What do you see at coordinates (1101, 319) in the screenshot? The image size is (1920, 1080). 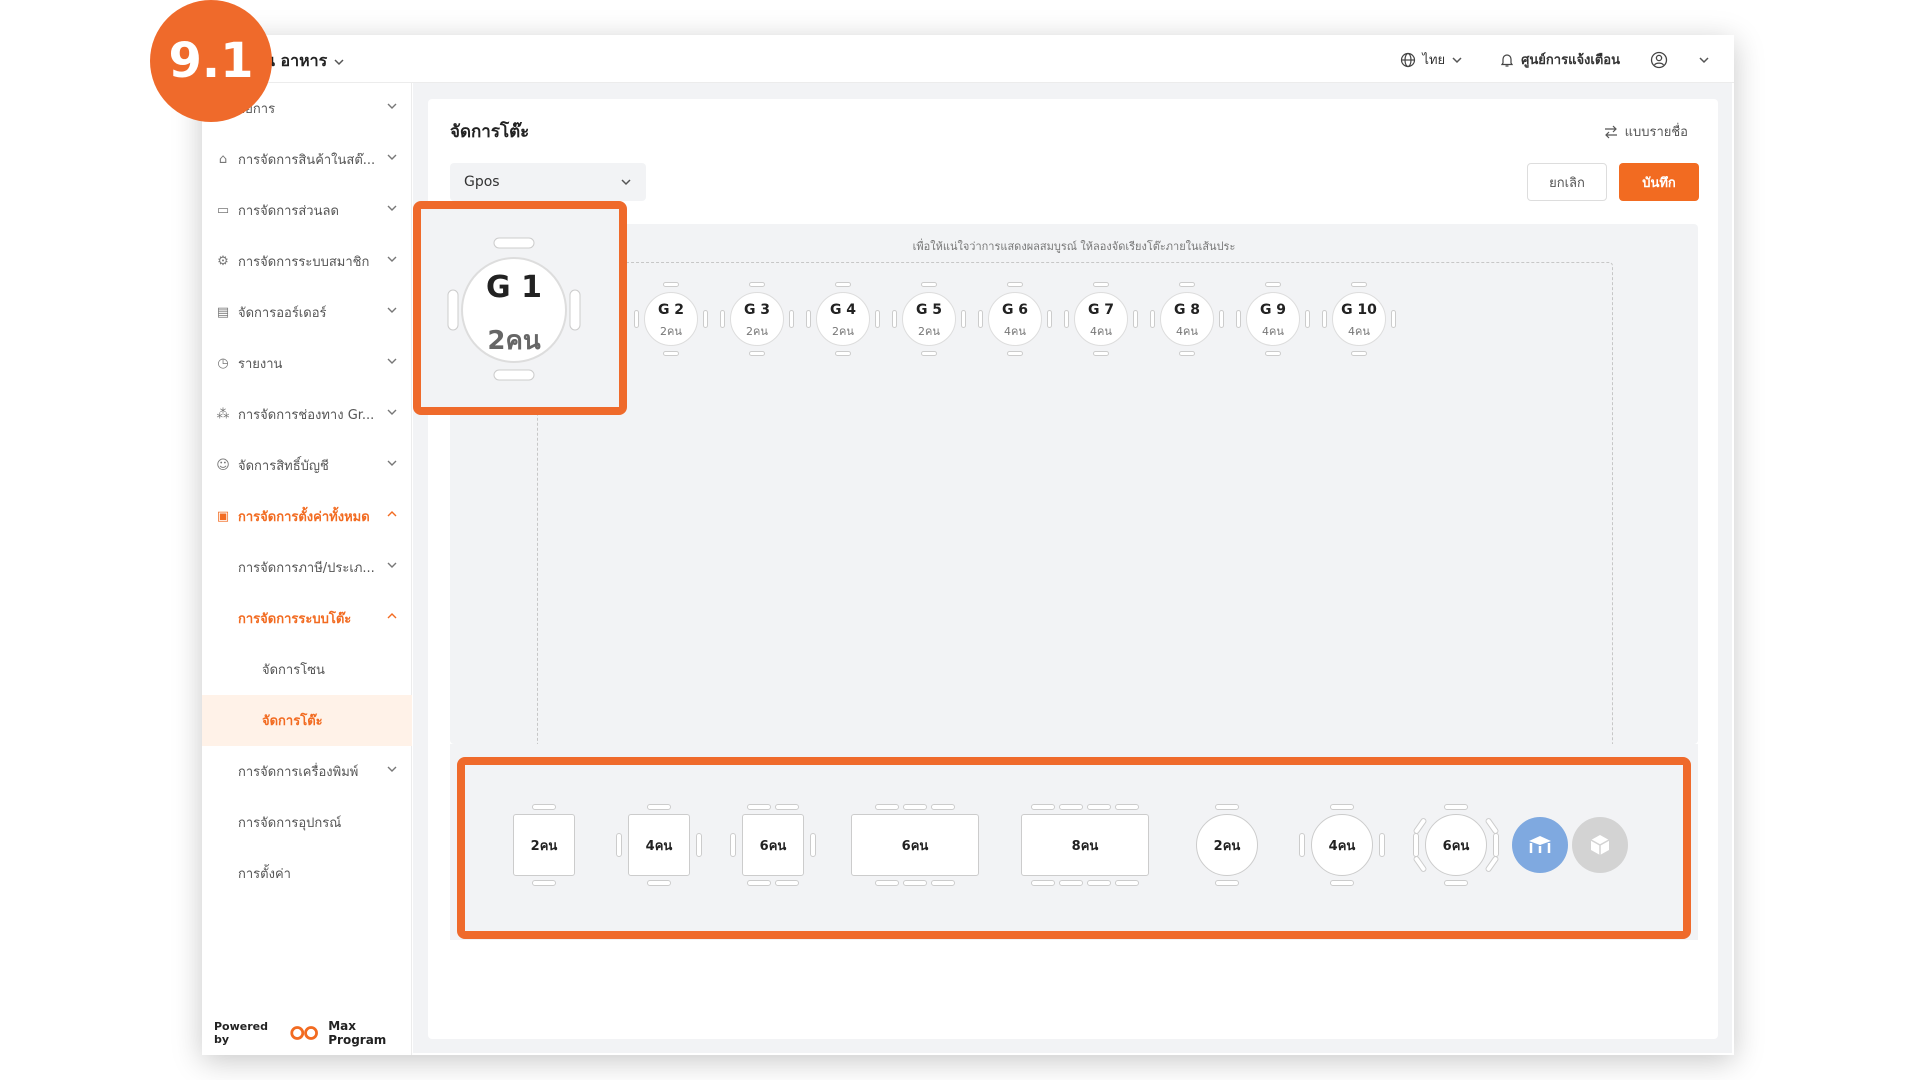 I see `table-g7: G 7 4คน` at bounding box center [1101, 319].